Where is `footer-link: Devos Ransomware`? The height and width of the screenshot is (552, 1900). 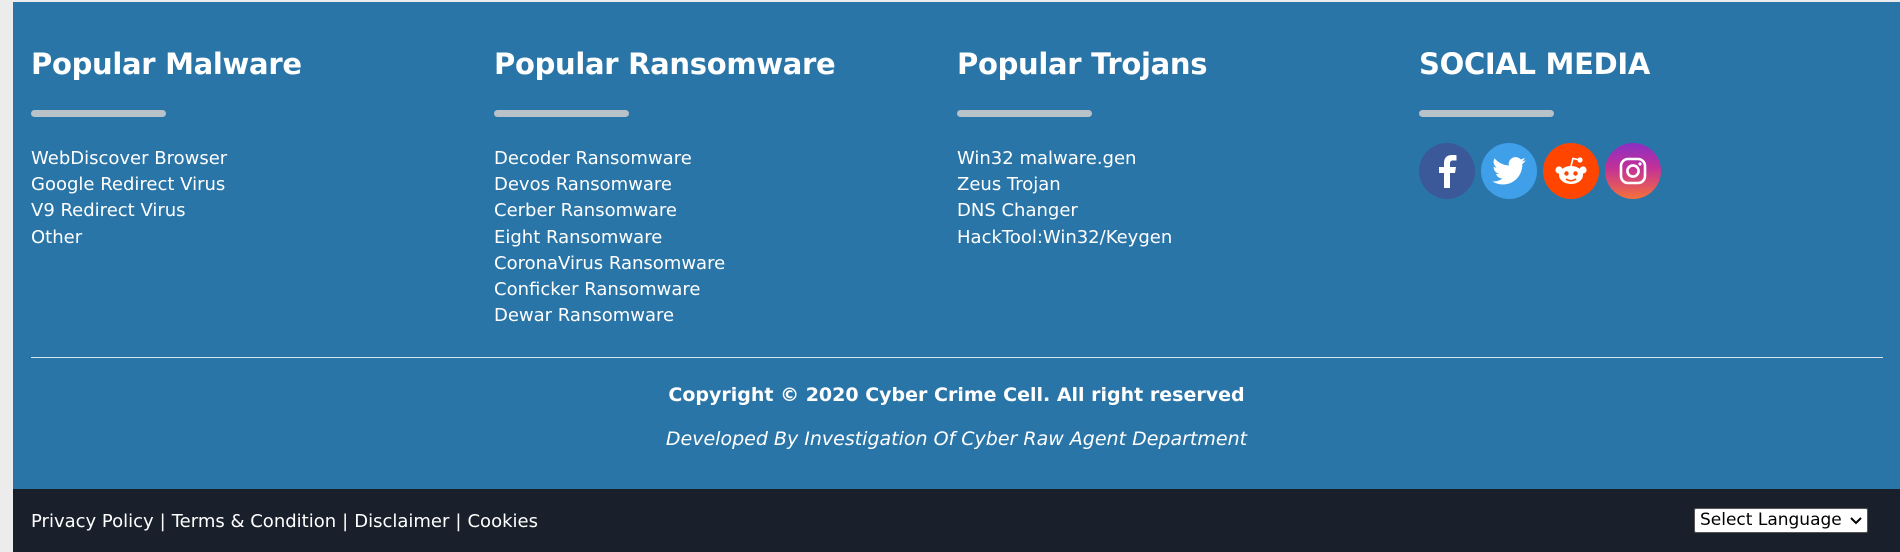
footer-link: Devos Ransomware is located at coordinates (714, 185).